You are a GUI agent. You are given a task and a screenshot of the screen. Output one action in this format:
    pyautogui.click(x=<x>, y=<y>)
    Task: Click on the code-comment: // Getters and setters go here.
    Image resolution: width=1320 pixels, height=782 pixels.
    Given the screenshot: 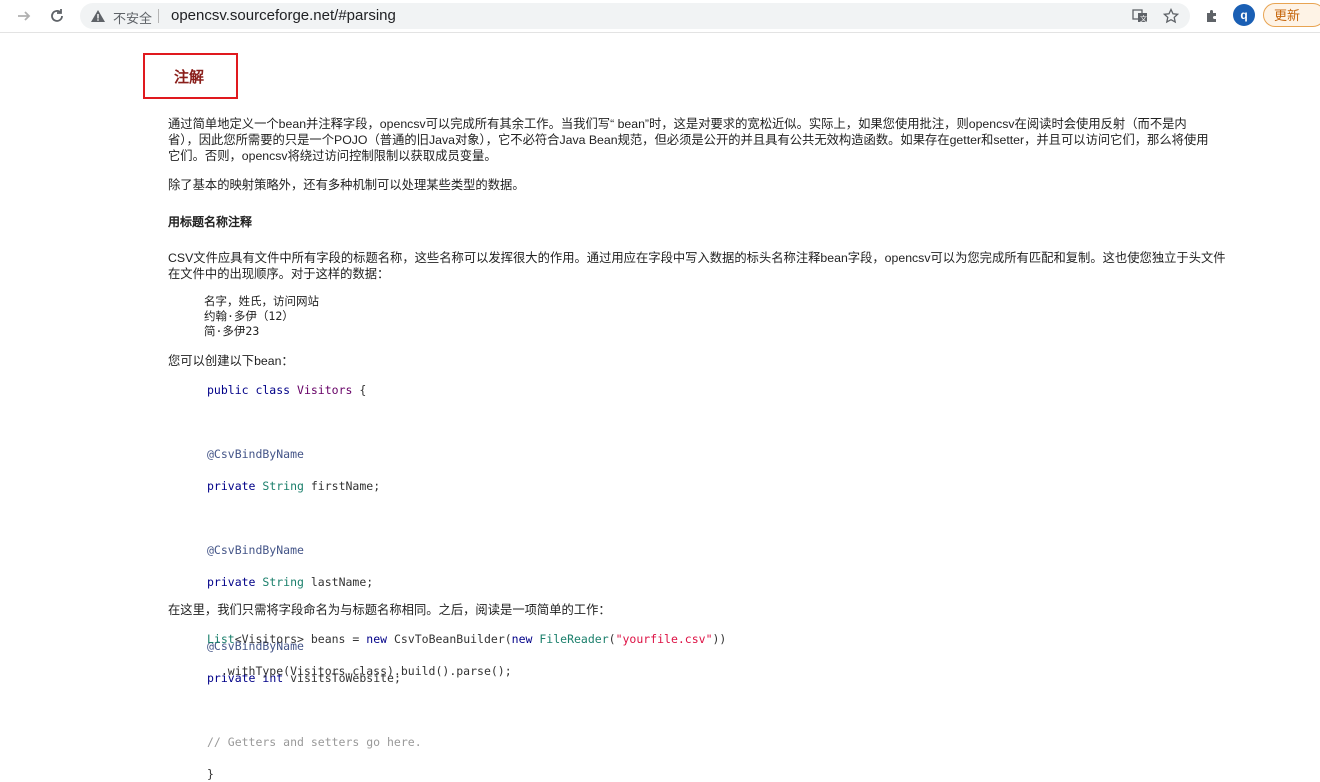 What is the action you would take?
    pyautogui.click(x=314, y=742)
    